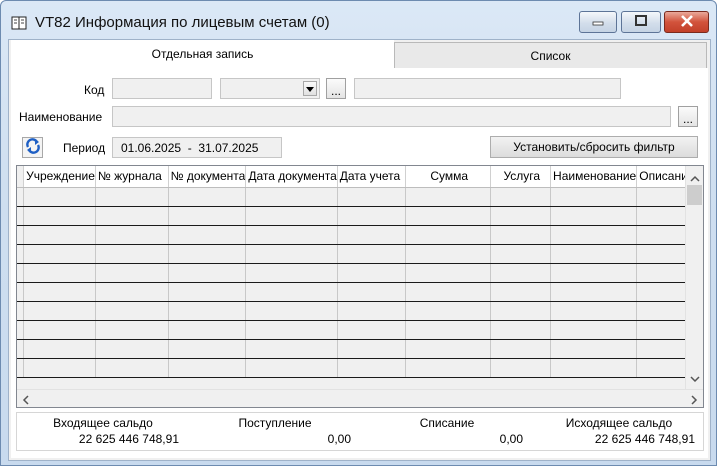 The height and width of the screenshot is (466, 717). Describe the element at coordinates (270, 88) in the screenshot. I see `code-combo` at that location.